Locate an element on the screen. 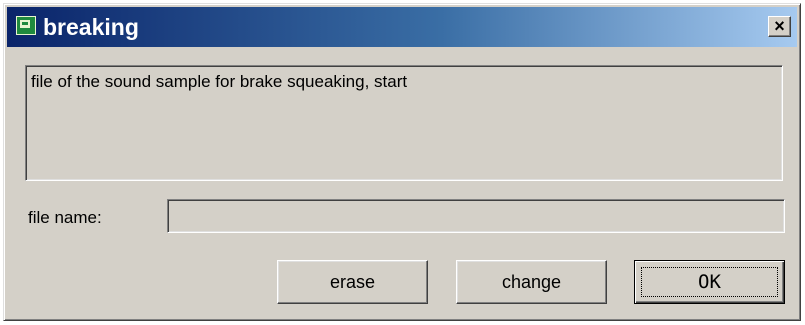 This screenshot has height=325, width=805. ok-button: OK is located at coordinates (709, 282).